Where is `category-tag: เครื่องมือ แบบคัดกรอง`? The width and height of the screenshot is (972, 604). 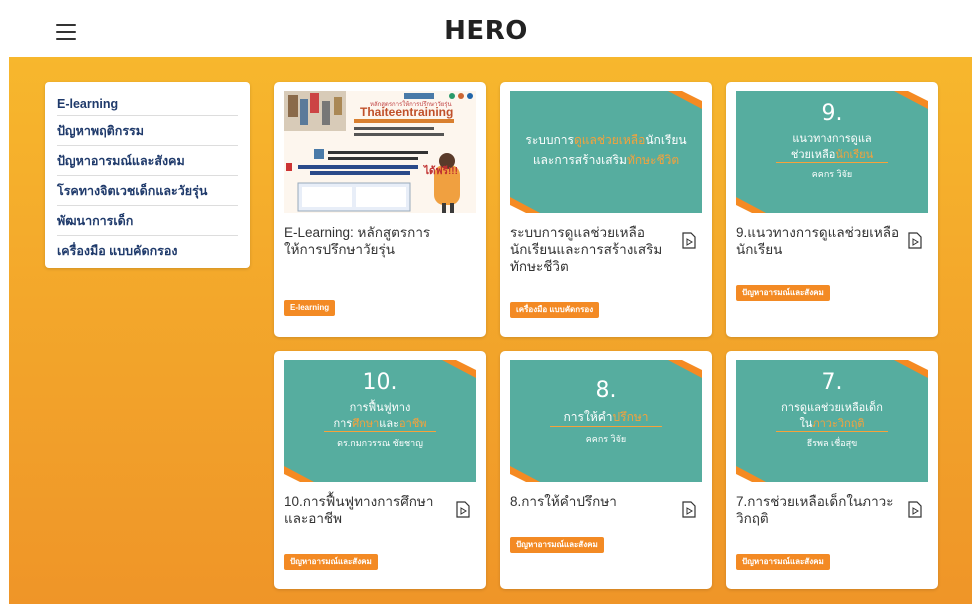
category-tag: เครื่องมือ แบบคัดกรอง is located at coordinates (555, 310).